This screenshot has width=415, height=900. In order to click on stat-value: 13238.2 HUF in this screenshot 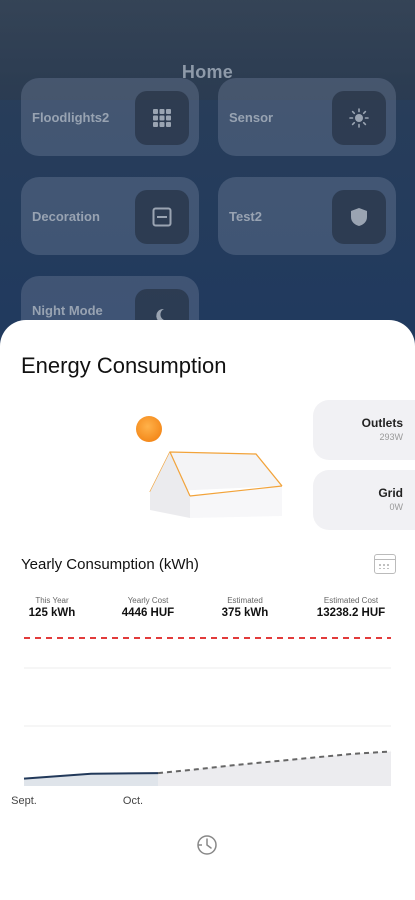, I will do `click(351, 613)`.